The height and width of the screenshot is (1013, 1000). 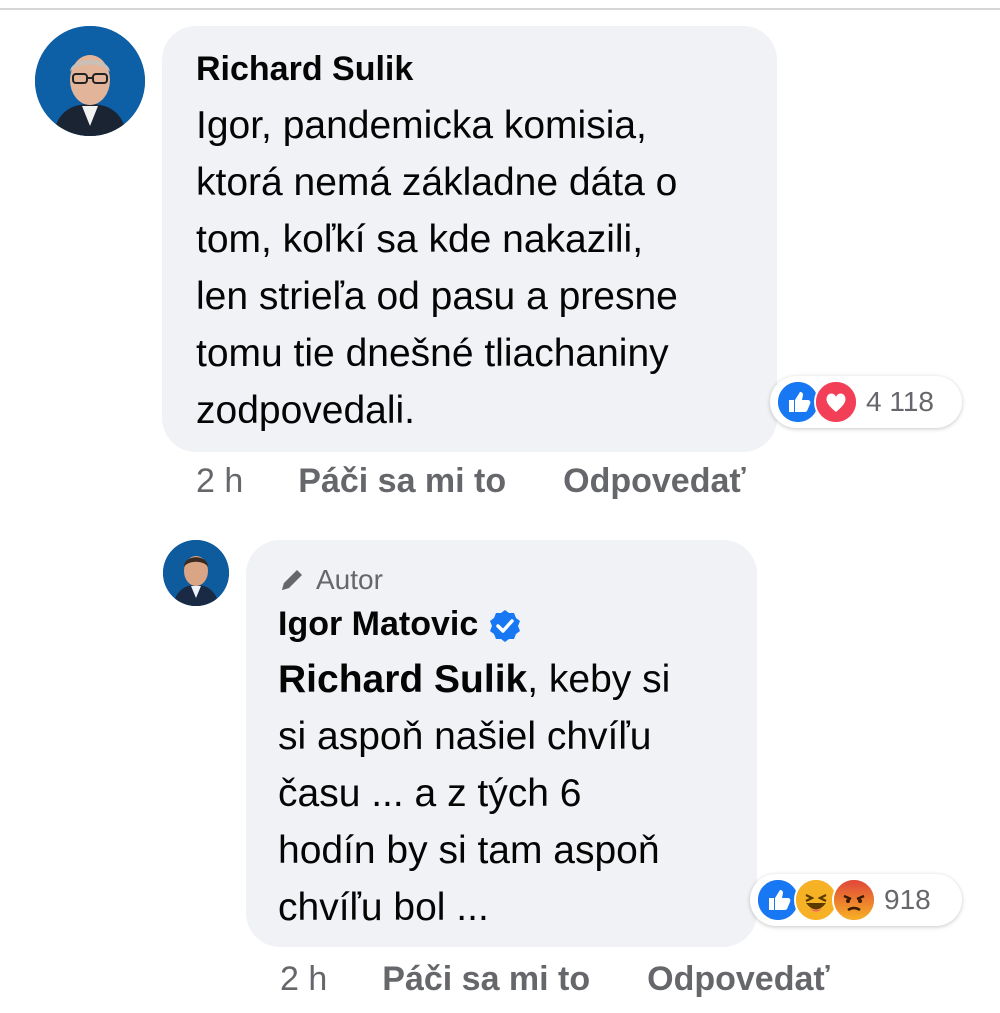 I want to click on love-icon, so click(x=836, y=402).